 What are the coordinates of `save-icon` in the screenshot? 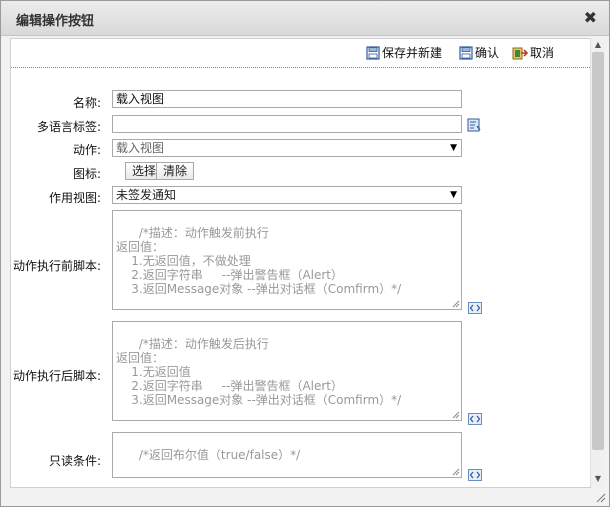 It's located at (373, 52).